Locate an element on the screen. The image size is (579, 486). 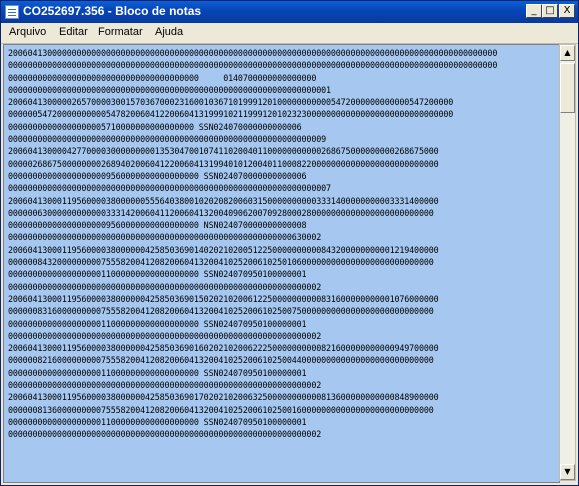
menu-arquivo: Arquivo is located at coordinates (27, 32).